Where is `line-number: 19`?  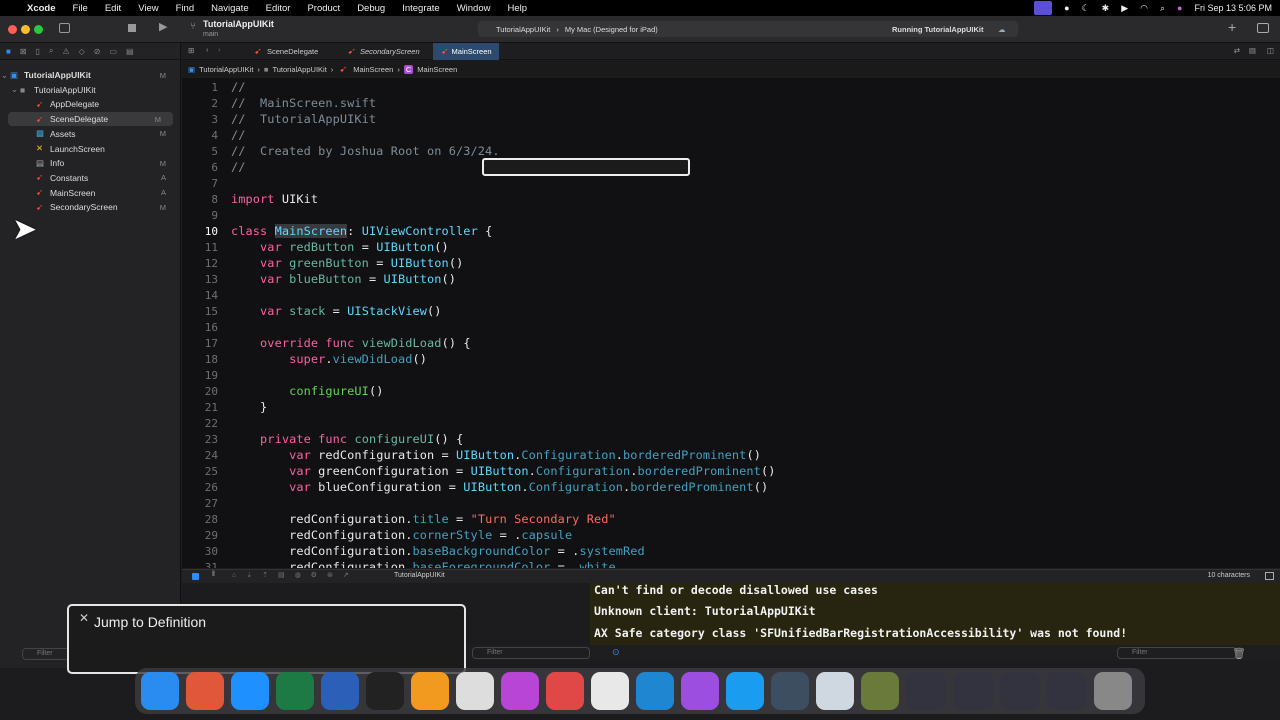
line-number: 19 is located at coordinates (200, 375).